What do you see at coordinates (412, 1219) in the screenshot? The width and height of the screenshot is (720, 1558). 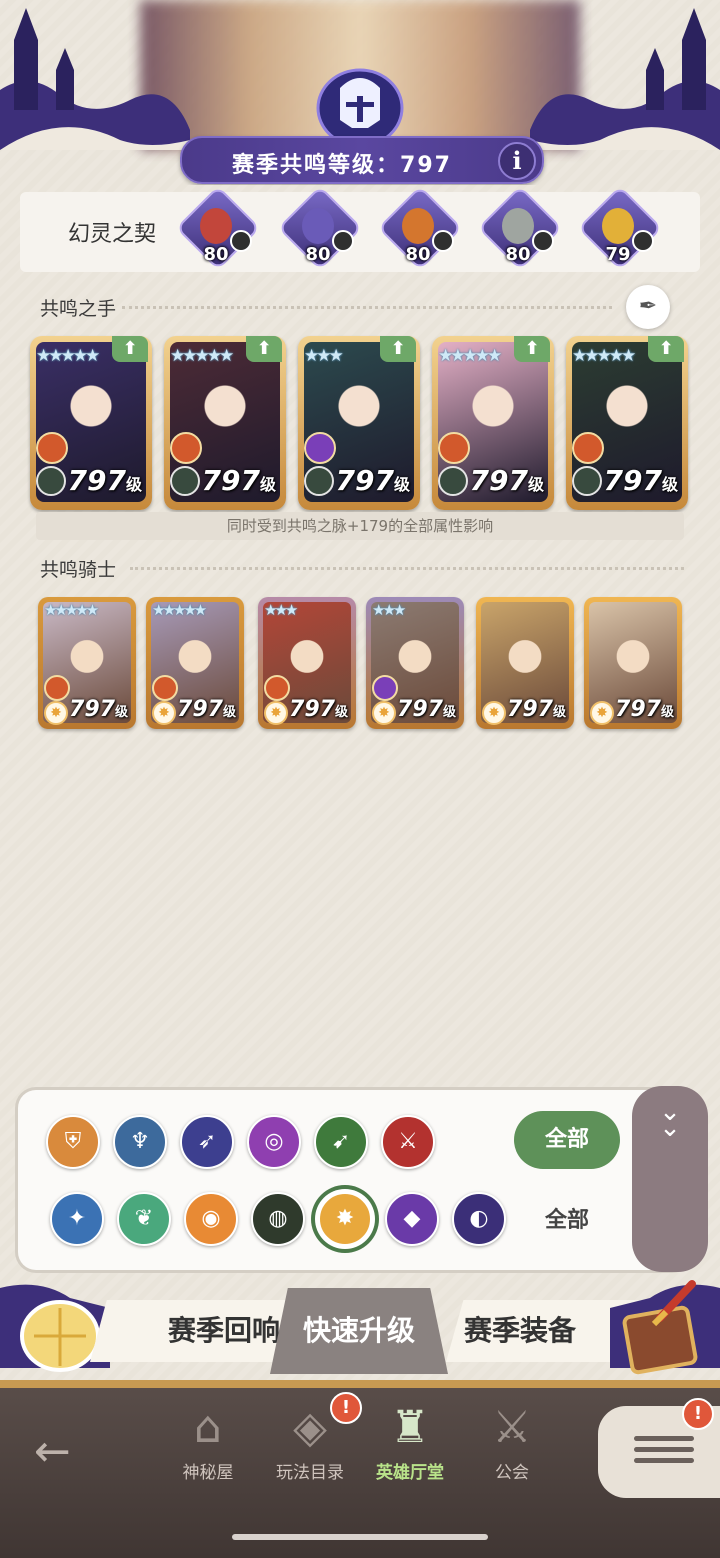 I see `graveborn-faction-icon: ◆` at bounding box center [412, 1219].